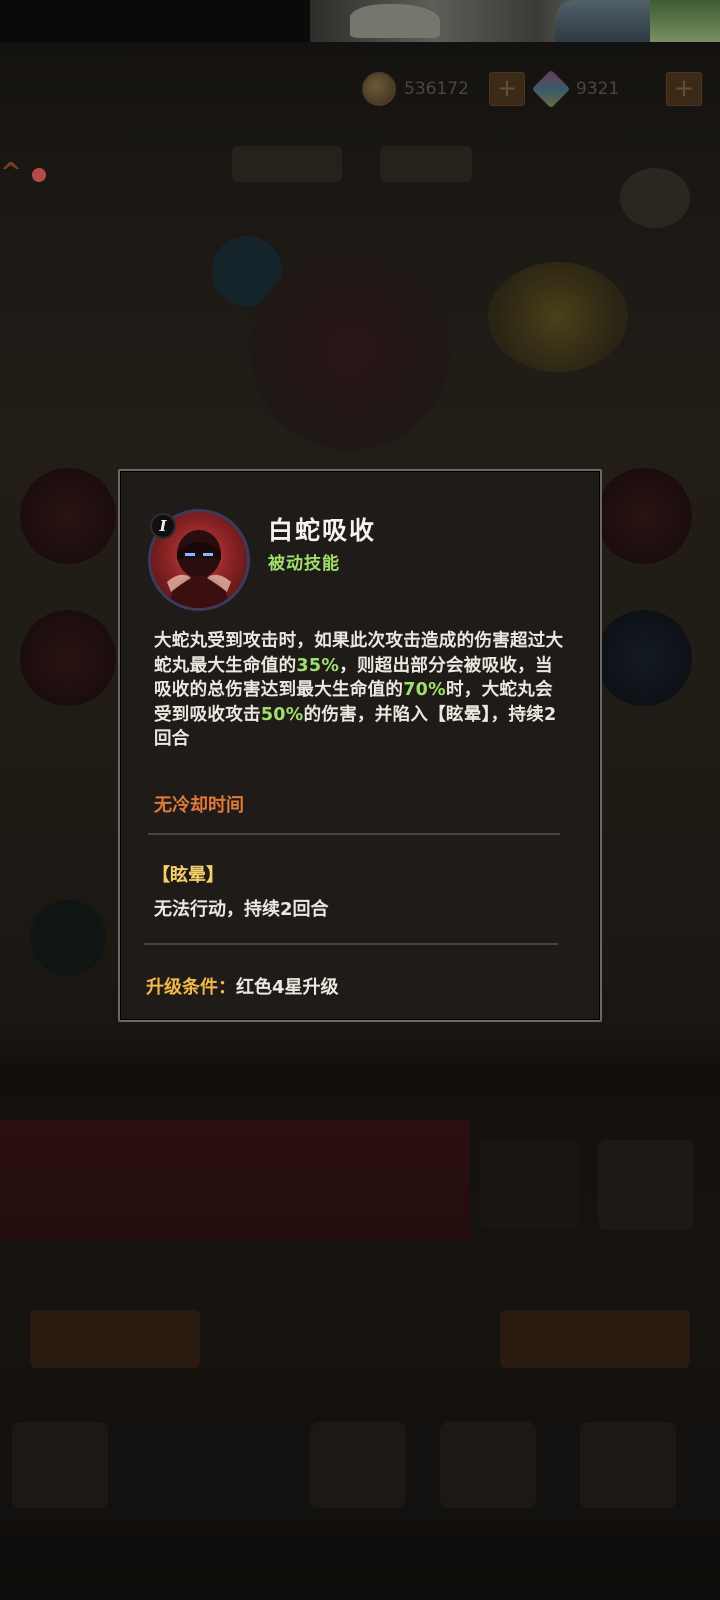 The image size is (720, 1600). I want to click on upgrade-value: 红色4星升级, so click(287, 987).